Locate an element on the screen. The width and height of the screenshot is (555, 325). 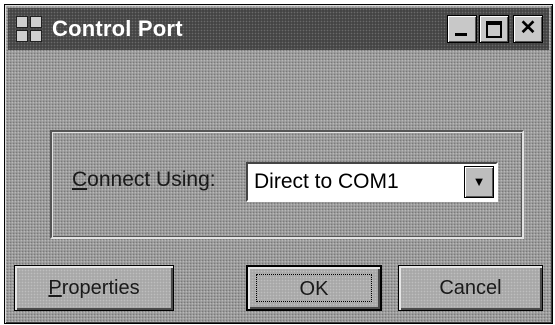
cancel-button: Cancel is located at coordinates (470, 288).